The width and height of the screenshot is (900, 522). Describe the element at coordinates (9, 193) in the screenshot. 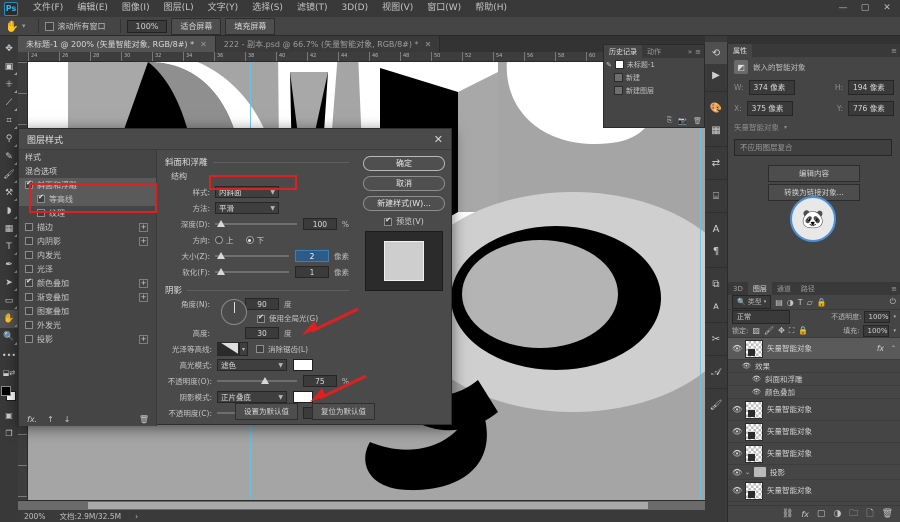

I see `clone-stamp-tool: ⚒` at that location.